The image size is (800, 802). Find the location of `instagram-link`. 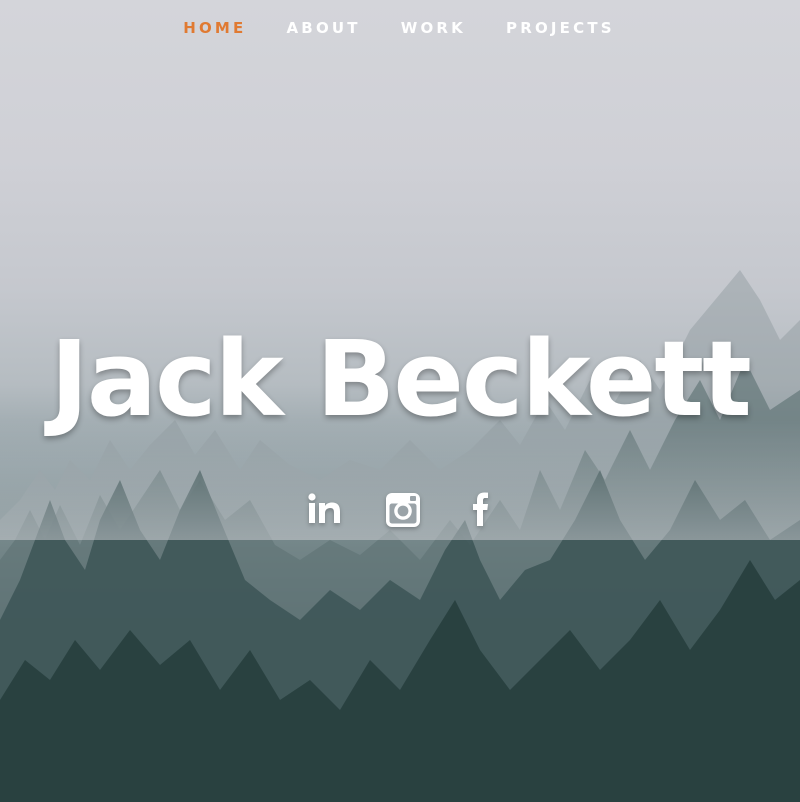

instagram-link is located at coordinates (403, 510).